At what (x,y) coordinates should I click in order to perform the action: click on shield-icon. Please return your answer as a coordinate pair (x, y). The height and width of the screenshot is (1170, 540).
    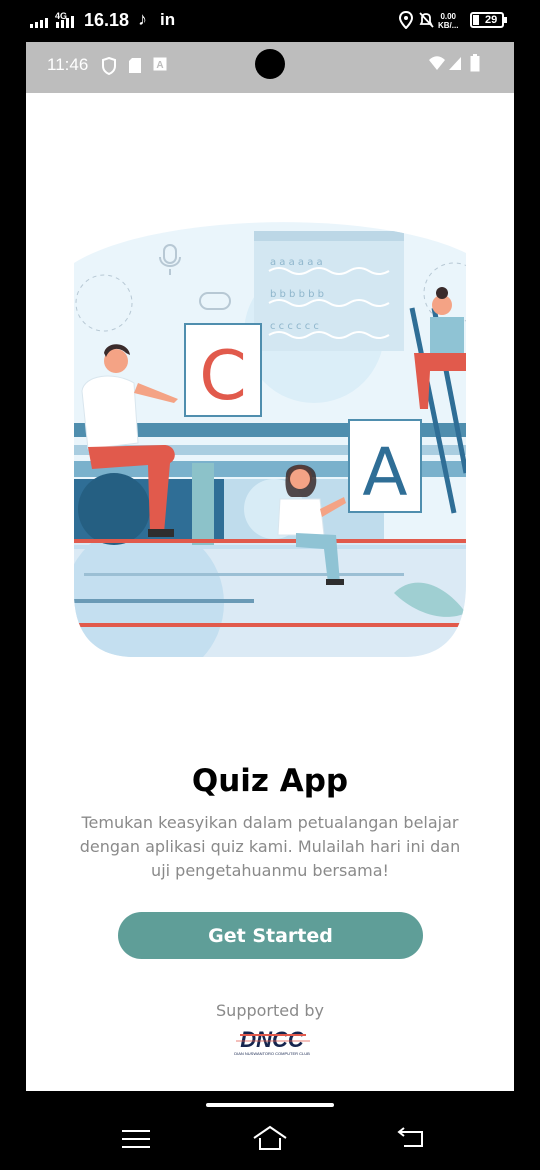
    Looking at the image, I should click on (109, 66).